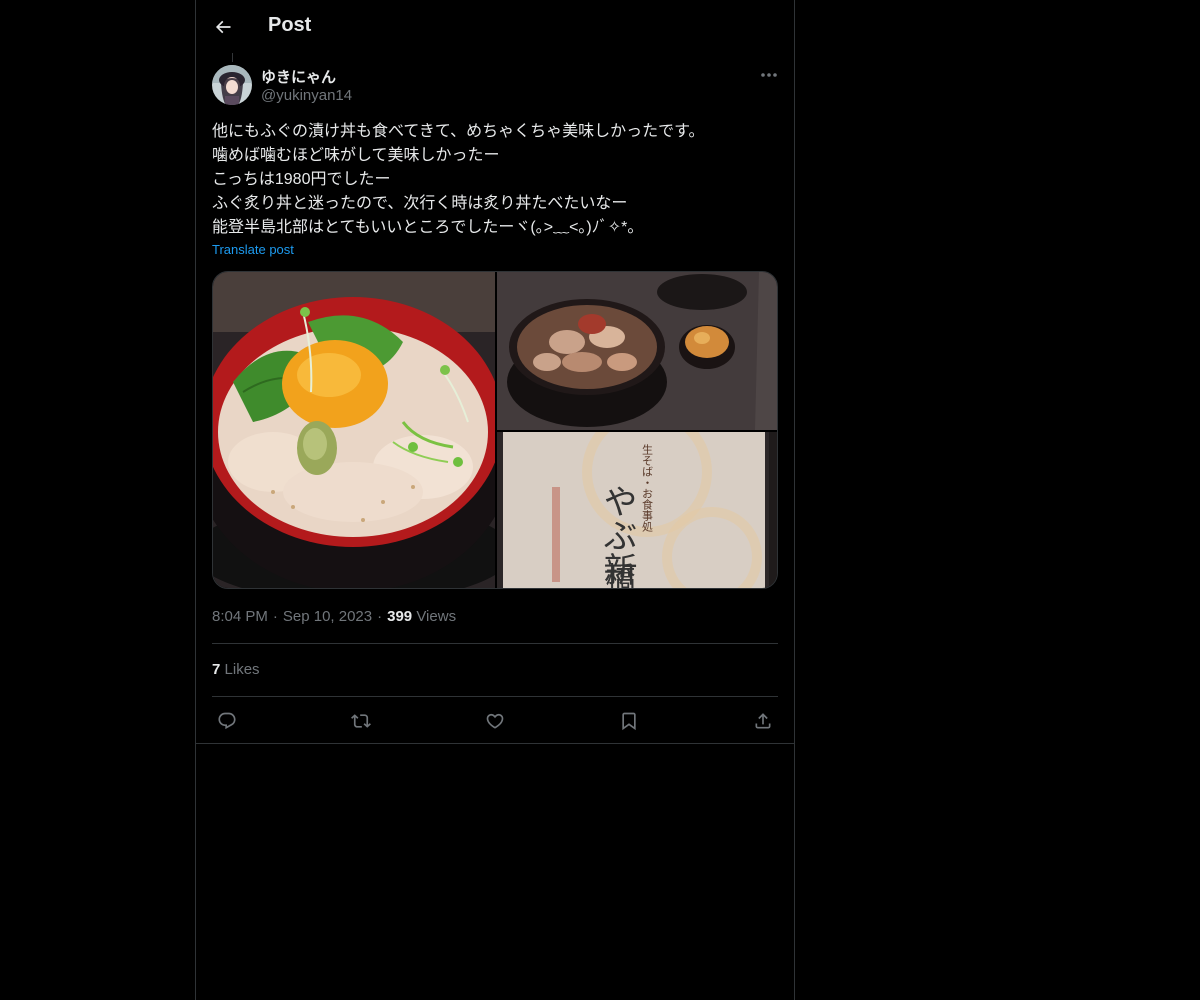 This screenshot has height=1000, width=1200. Describe the element at coordinates (232, 57) in the screenshot. I see `thread-connector-line` at that location.